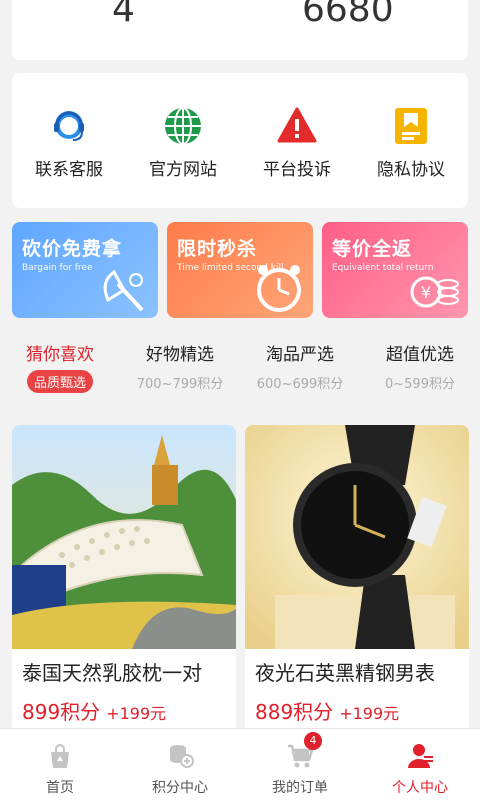 The width and height of the screenshot is (480, 800). Describe the element at coordinates (69, 126) in the screenshot. I see `headset-icon` at that location.